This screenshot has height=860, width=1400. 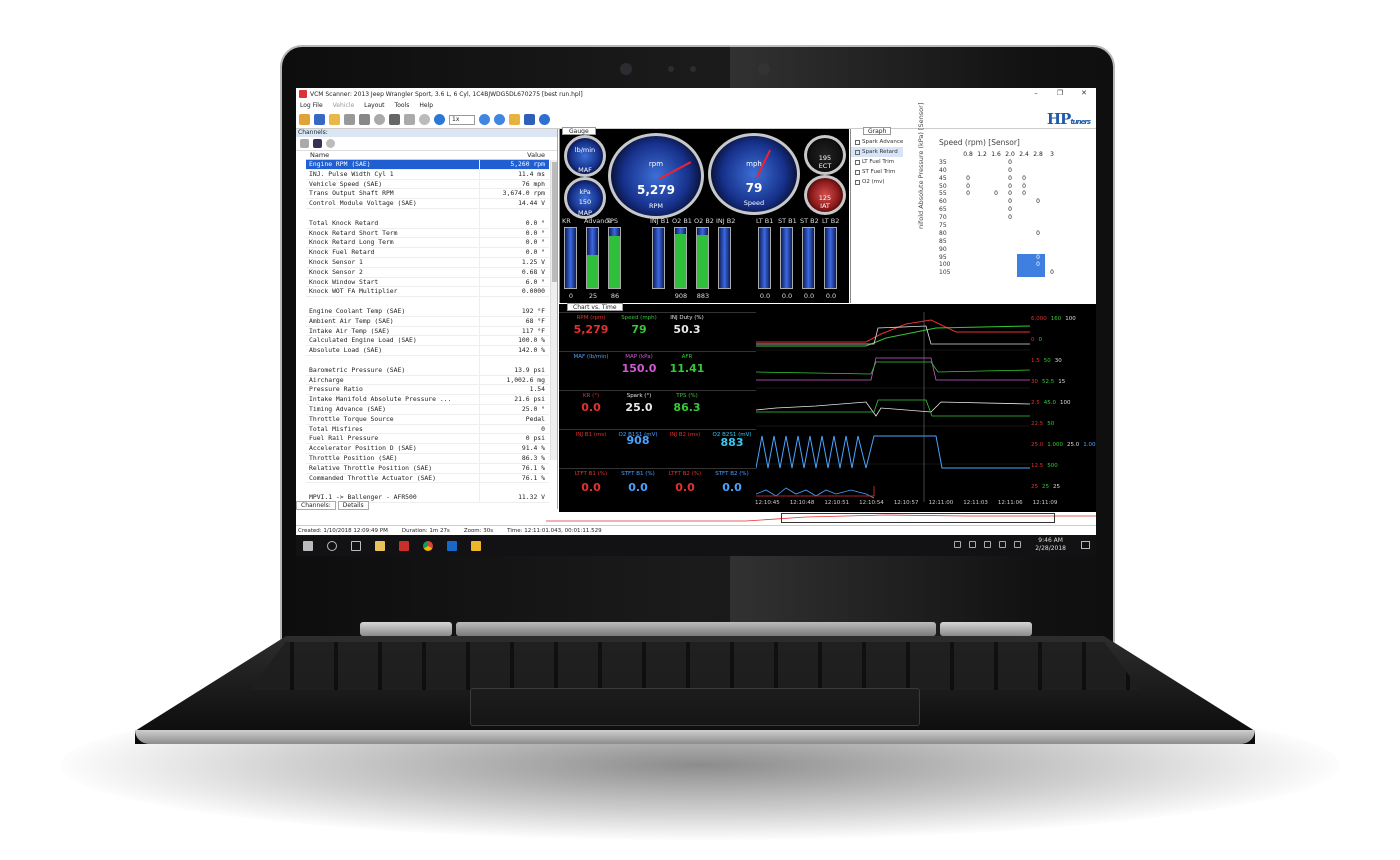 I want to click on channel-row: Absolute Load (SAE) 142.0 %, so click(x=427, y=351).